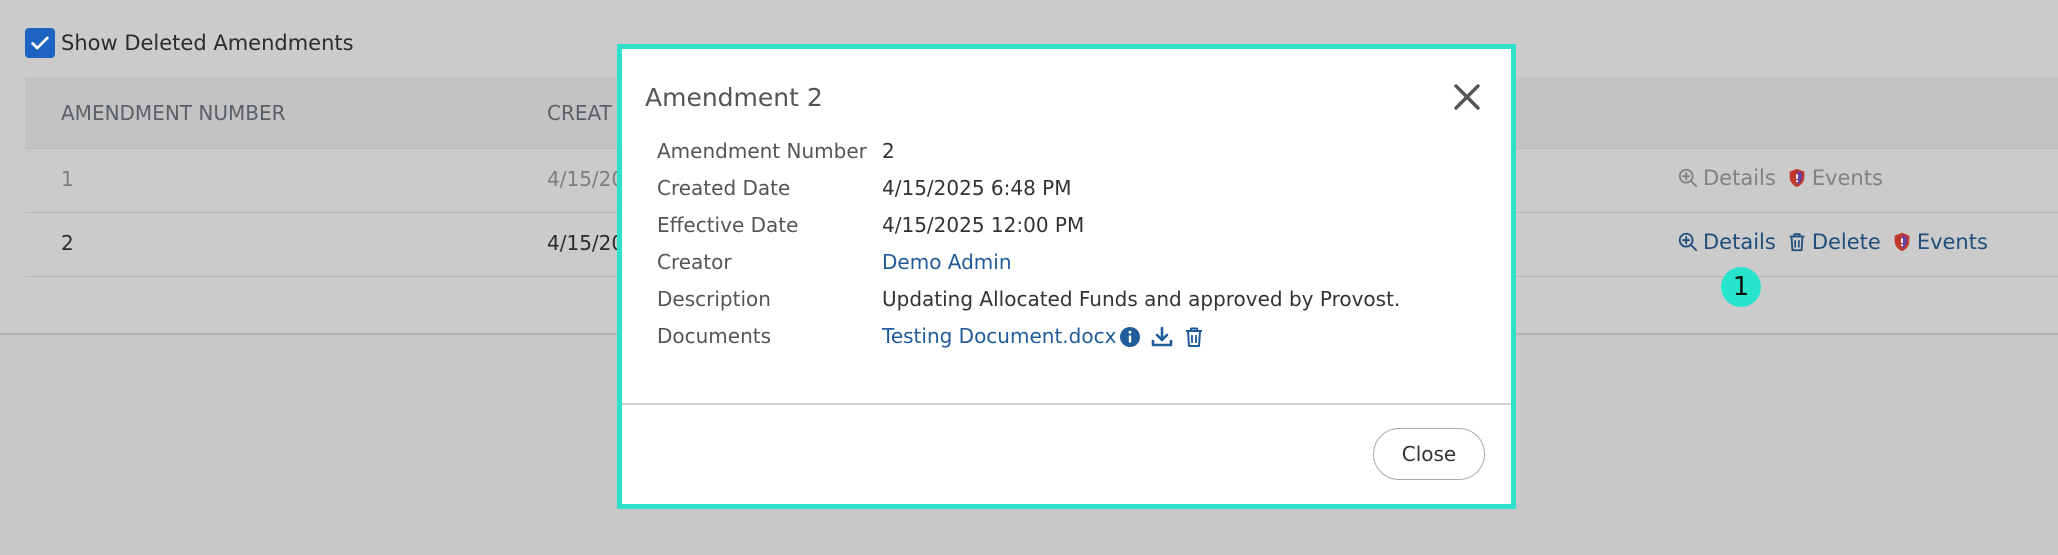 The height and width of the screenshot is (555, 2058). What do you see at coordinates (1162, 337) in the screenshot?
I see `download-icon` at bounding box center [1162, 337].